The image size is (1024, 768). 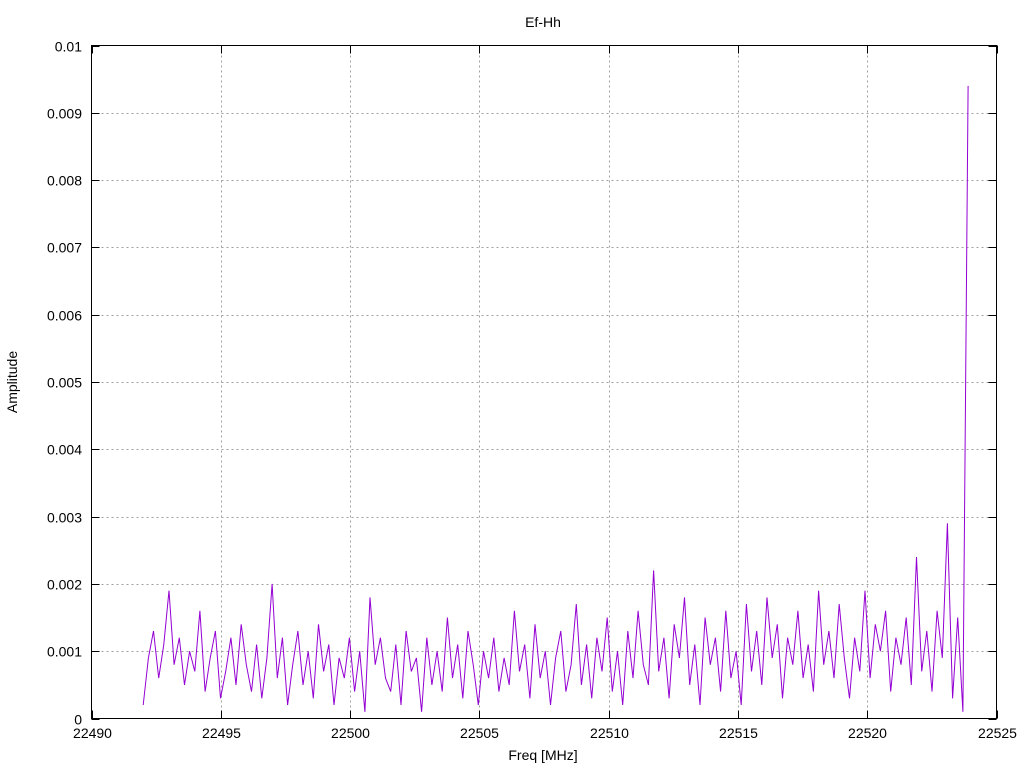 What do you see at coordinates (64, 181) in the screenshot?
I see `y-tick-label: 0.008` at bounding box center [64, 181].